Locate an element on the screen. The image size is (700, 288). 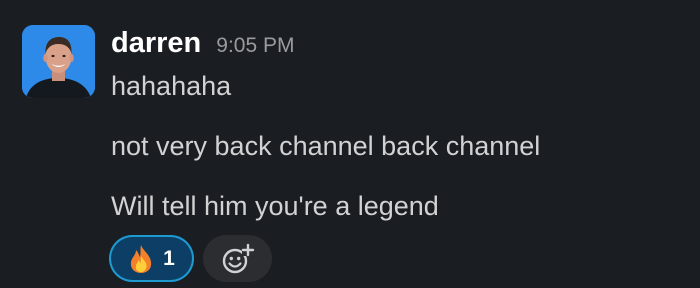
reaction-fire: 1 is located at coordinates (151, 258).